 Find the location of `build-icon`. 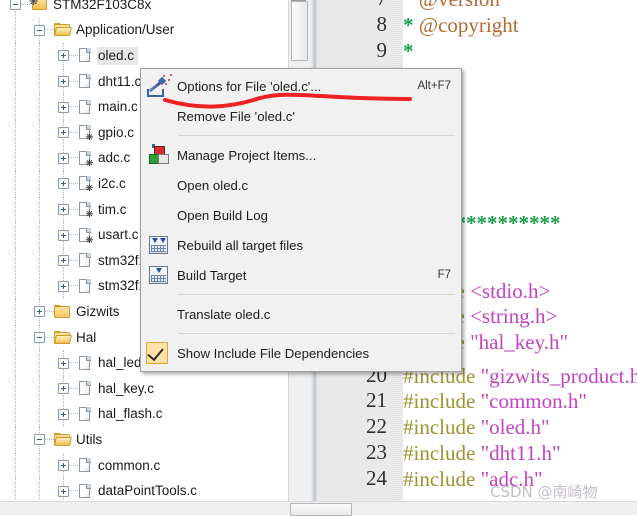

build-icon is located at coordinates (159, 275).